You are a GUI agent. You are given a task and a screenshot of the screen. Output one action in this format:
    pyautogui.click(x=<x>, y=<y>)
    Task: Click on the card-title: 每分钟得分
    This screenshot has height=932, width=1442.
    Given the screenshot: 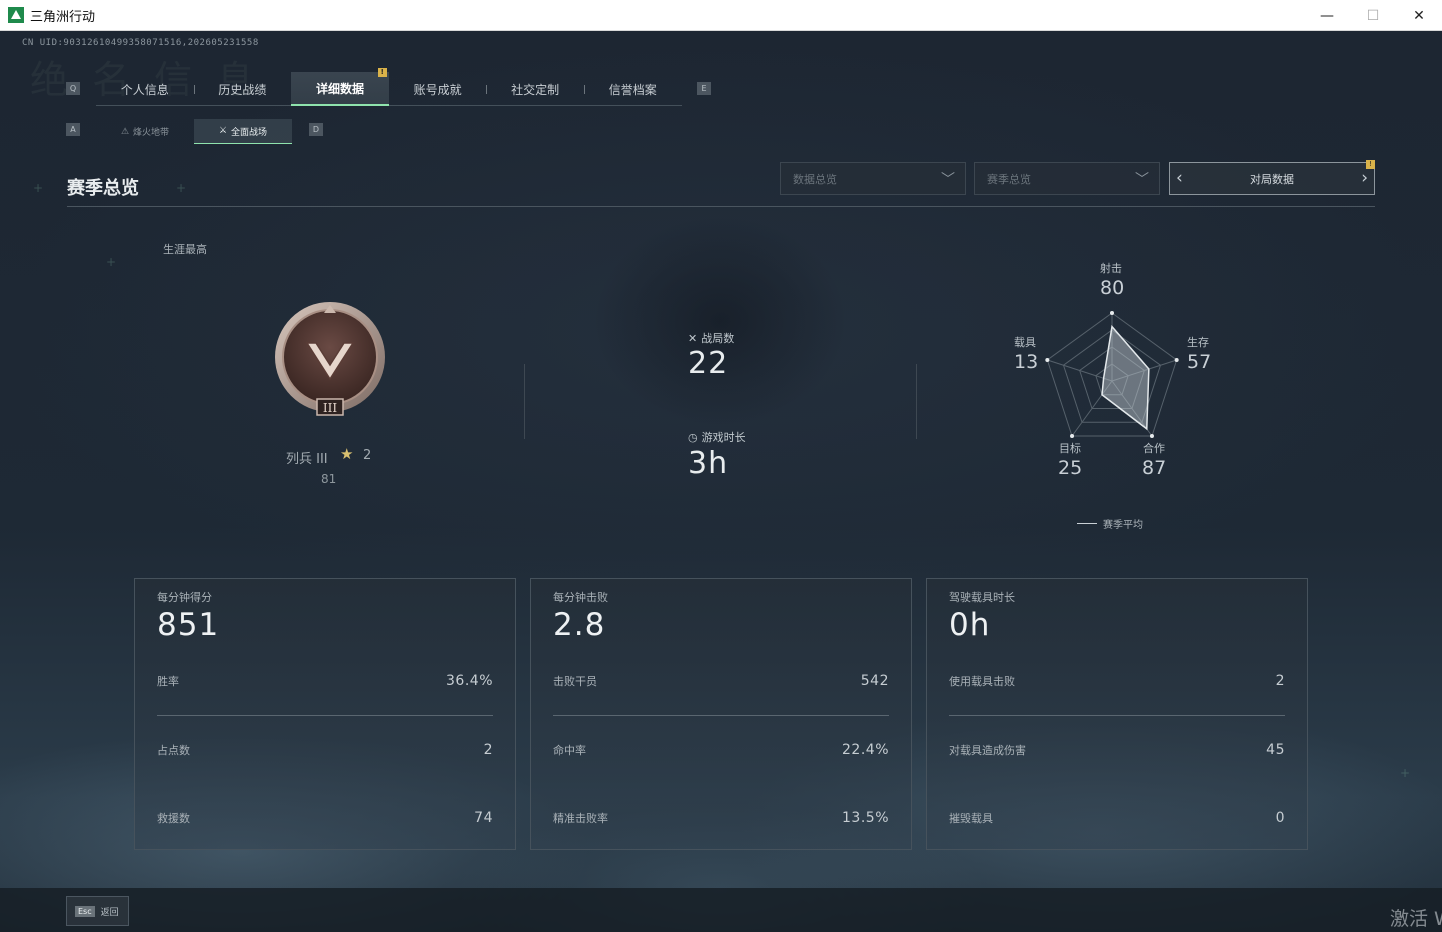 What is the action you would take?
    pyautogui.click(x=184, y=597)
    